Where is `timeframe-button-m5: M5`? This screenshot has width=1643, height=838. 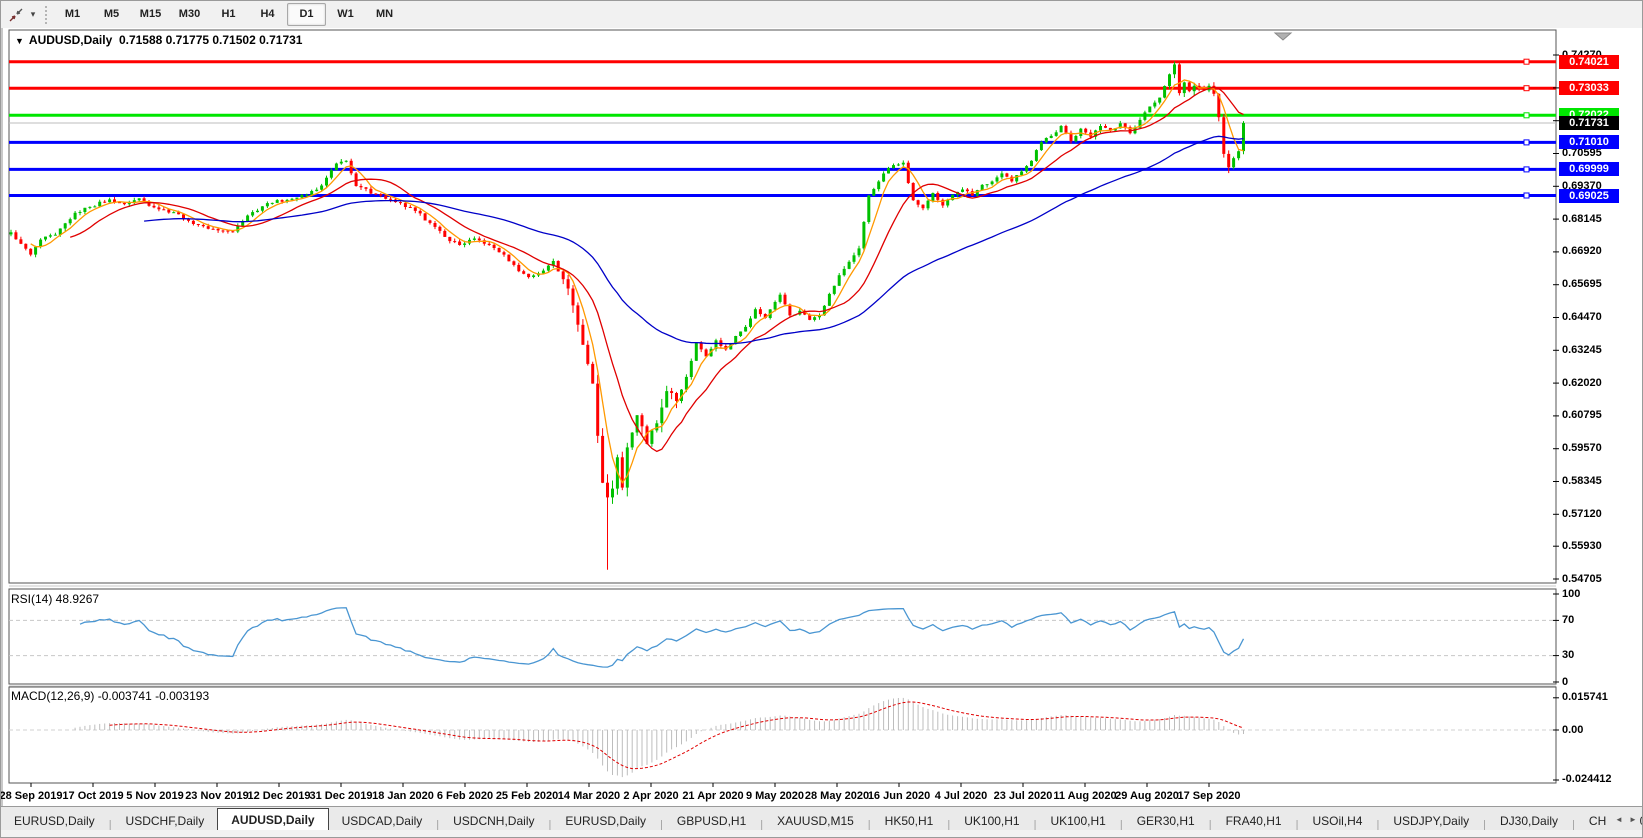 timeframe-button-m5: M5 is located at coordinates (111, 14).